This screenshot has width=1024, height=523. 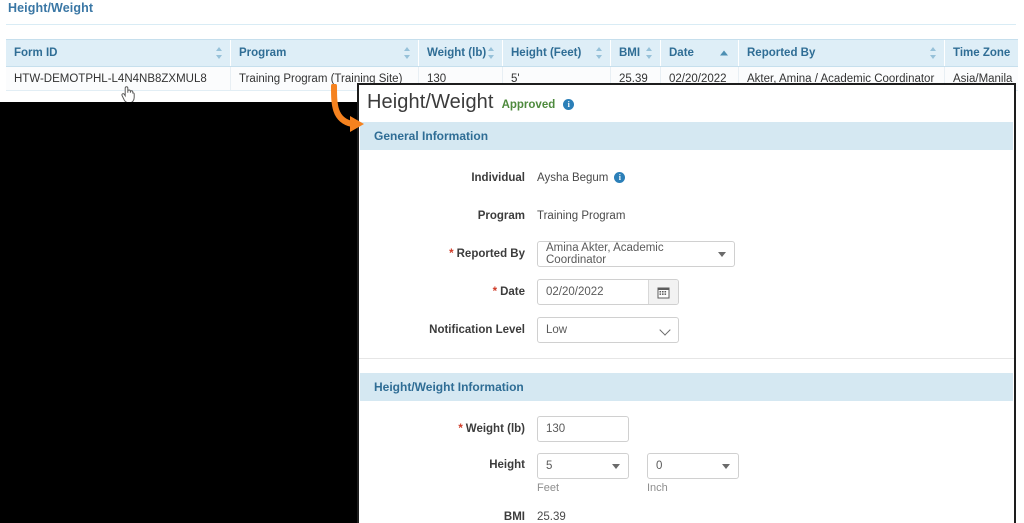 I want to click on height-inch-caption: Inch, so click(x=657, y=488).